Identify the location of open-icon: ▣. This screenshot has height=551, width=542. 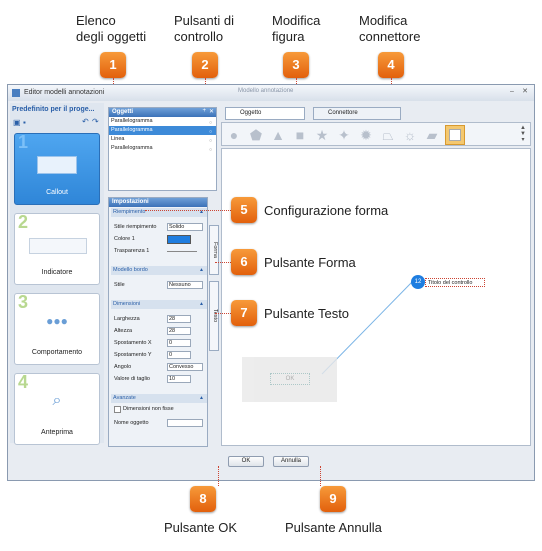
(17, 122).